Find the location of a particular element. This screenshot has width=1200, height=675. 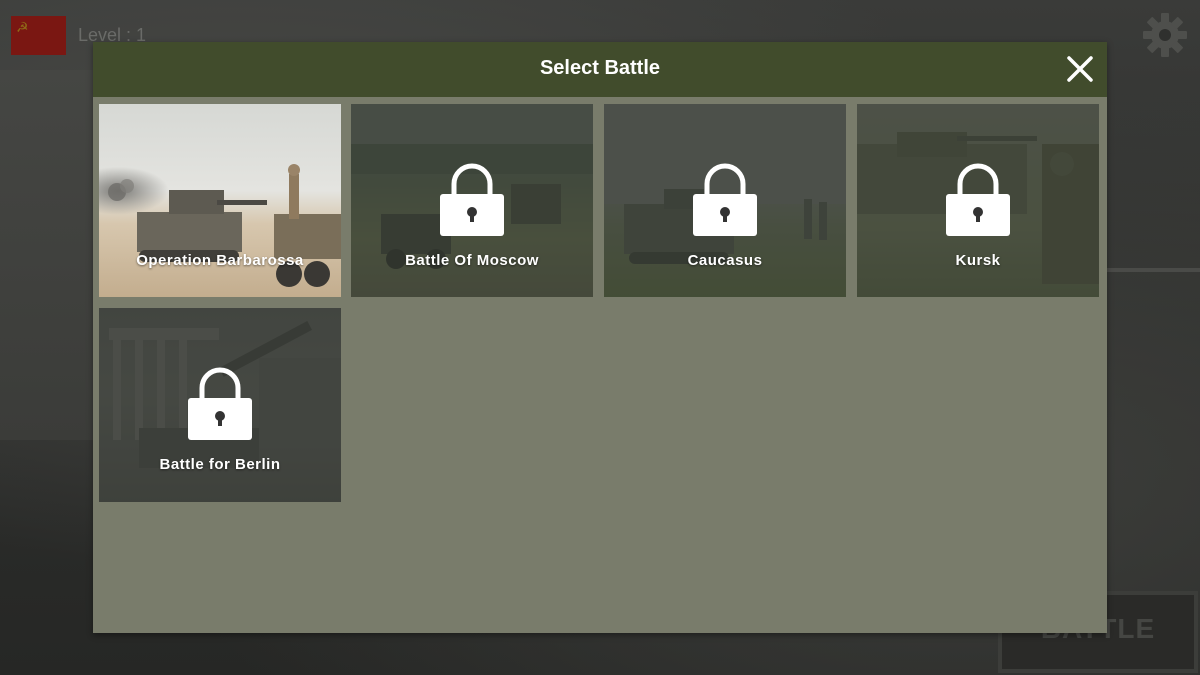

gear-icon is located at coordinates (1165, 35).